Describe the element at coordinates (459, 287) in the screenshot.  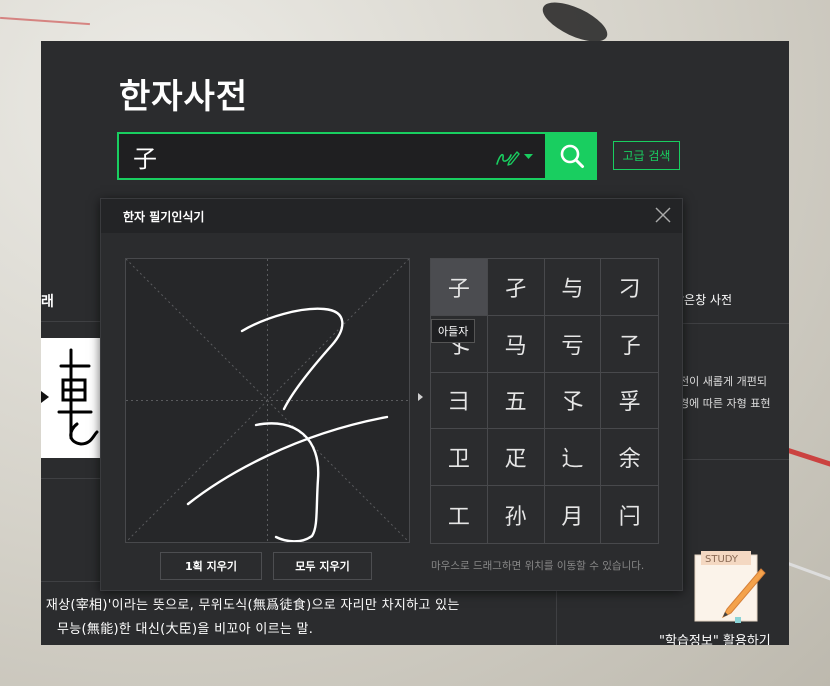
I see `candidate-cell: 子` at that location.